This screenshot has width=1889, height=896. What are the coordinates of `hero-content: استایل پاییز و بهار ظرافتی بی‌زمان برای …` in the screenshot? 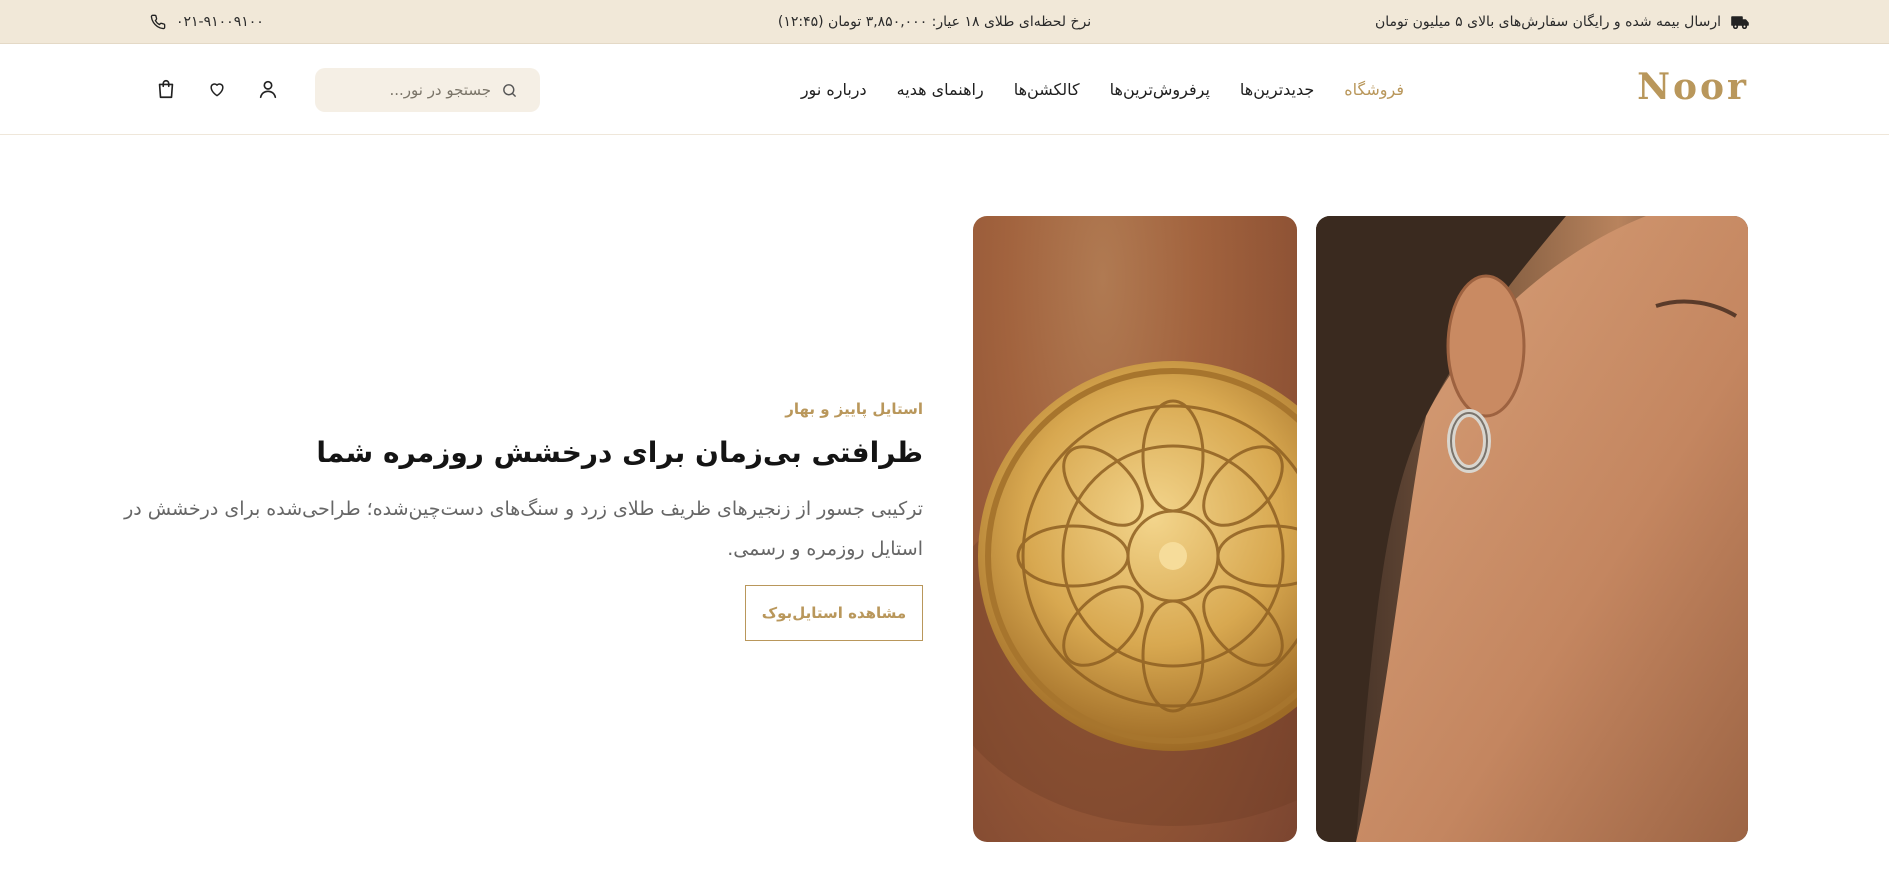 It's located at (523, 520).